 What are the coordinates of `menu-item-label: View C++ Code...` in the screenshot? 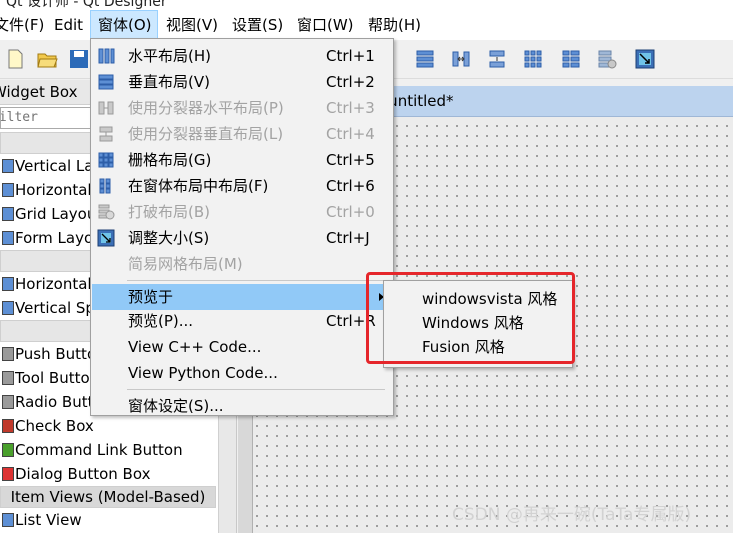 It's located at (195, 347).